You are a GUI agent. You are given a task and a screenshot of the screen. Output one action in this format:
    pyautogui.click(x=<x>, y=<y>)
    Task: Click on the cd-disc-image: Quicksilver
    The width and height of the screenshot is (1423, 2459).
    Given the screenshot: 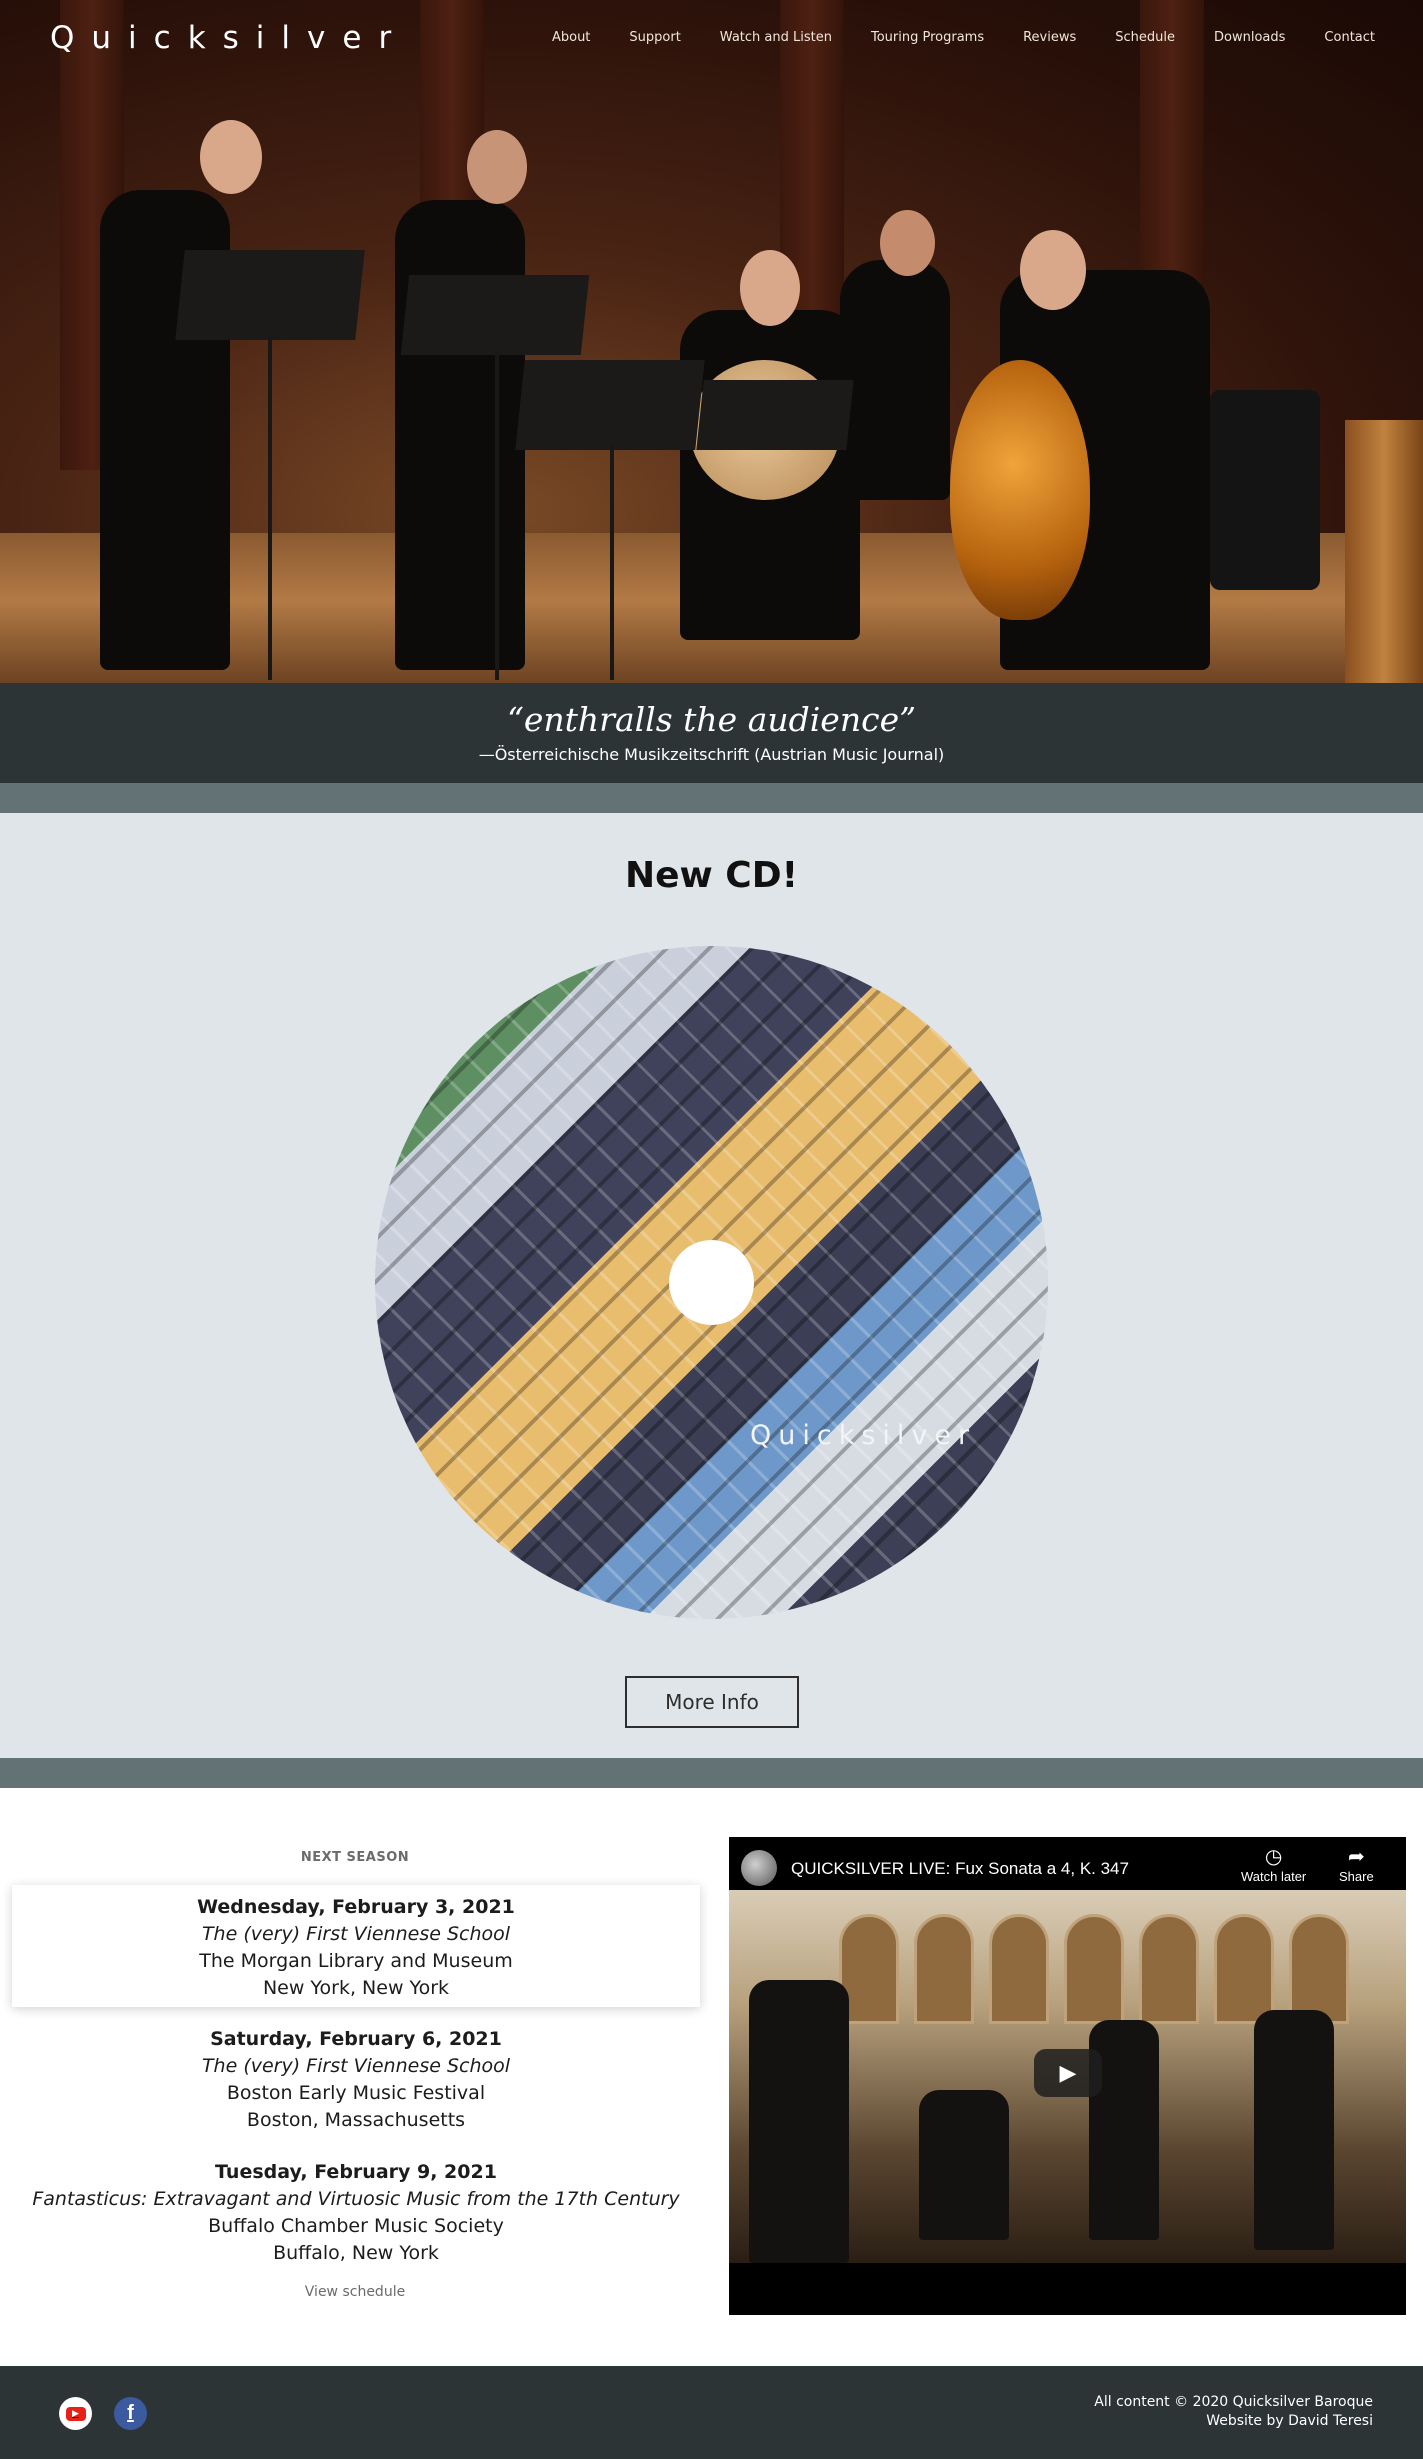 What is the action you would take?
    pyautogui.click(x=711, y=1282)
    